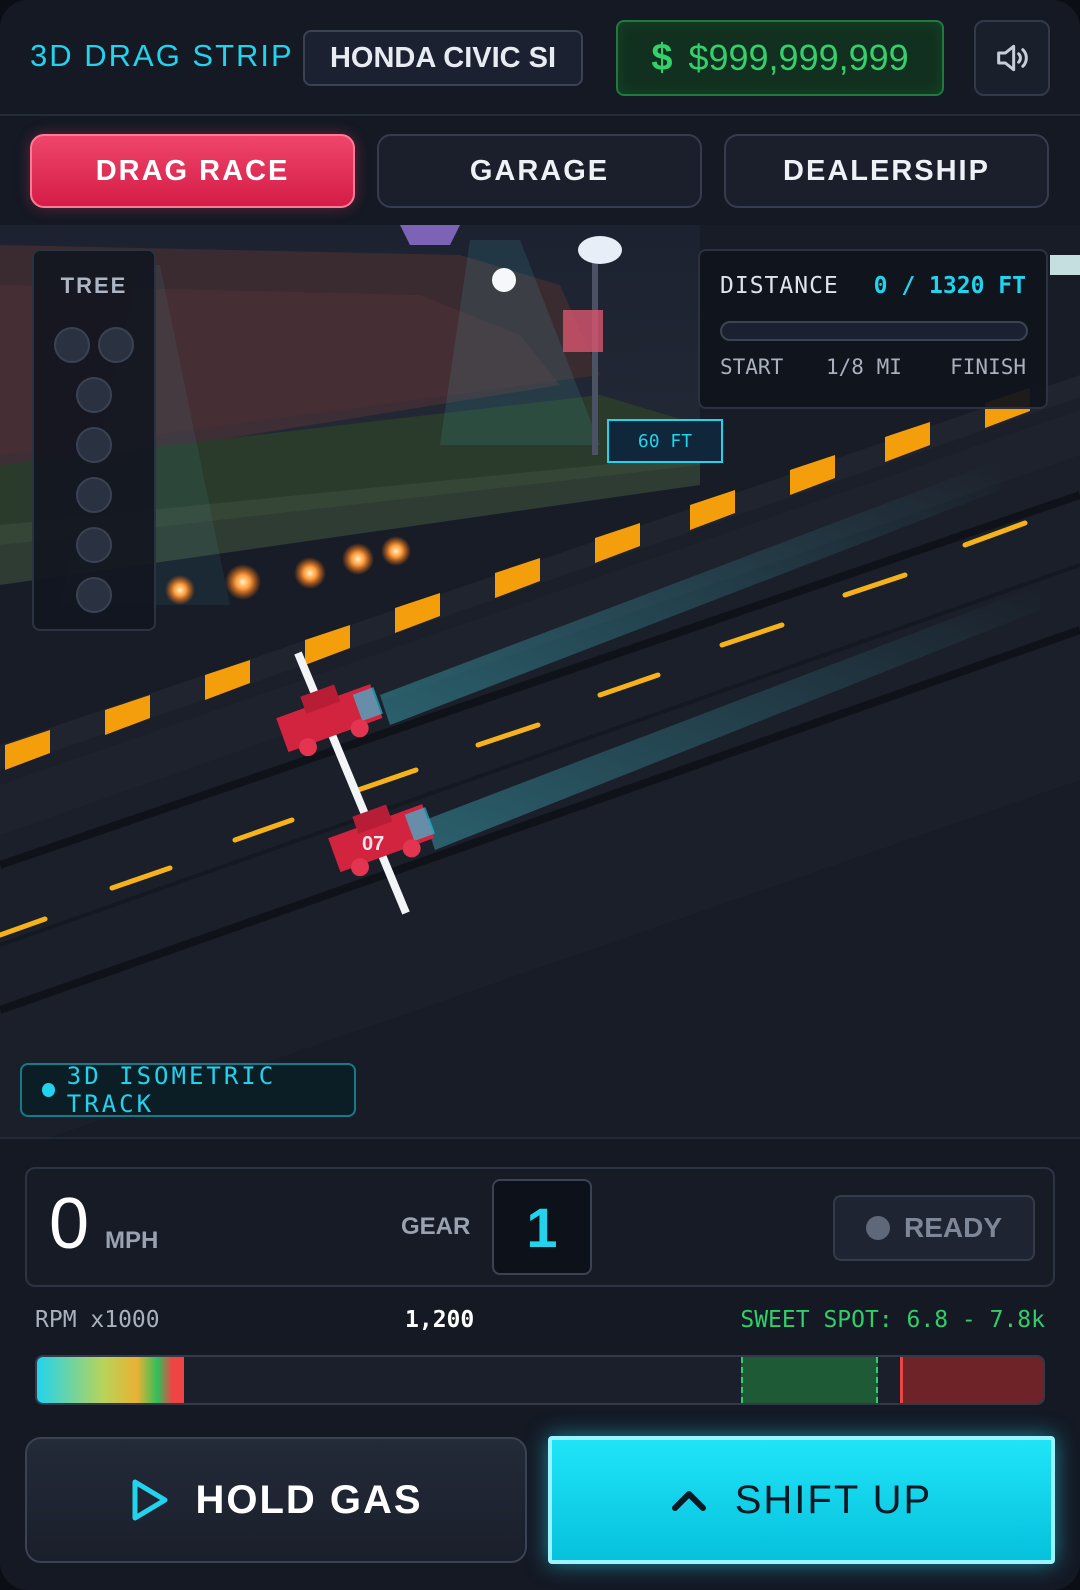 This screenshot has height=1590, width=1080. I want to click on distance-finish-label: FINISH, so click(988, 367).